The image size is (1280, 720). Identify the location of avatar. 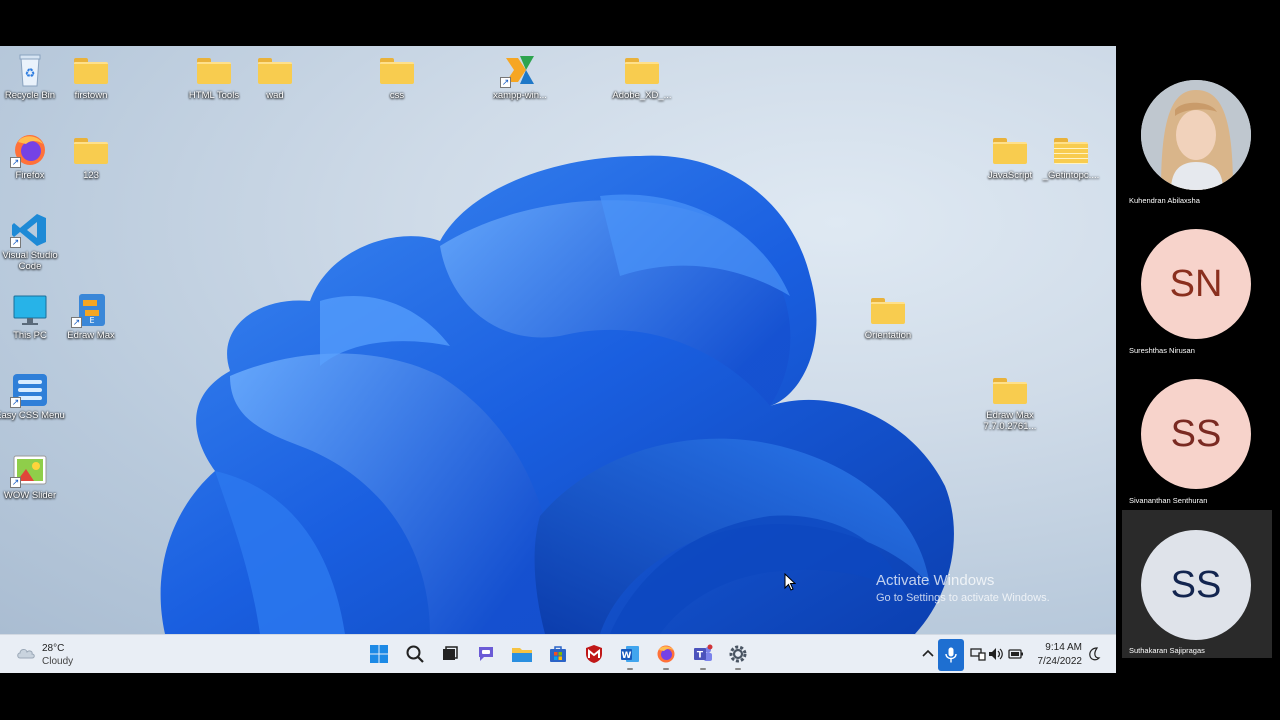
(1196, 135).